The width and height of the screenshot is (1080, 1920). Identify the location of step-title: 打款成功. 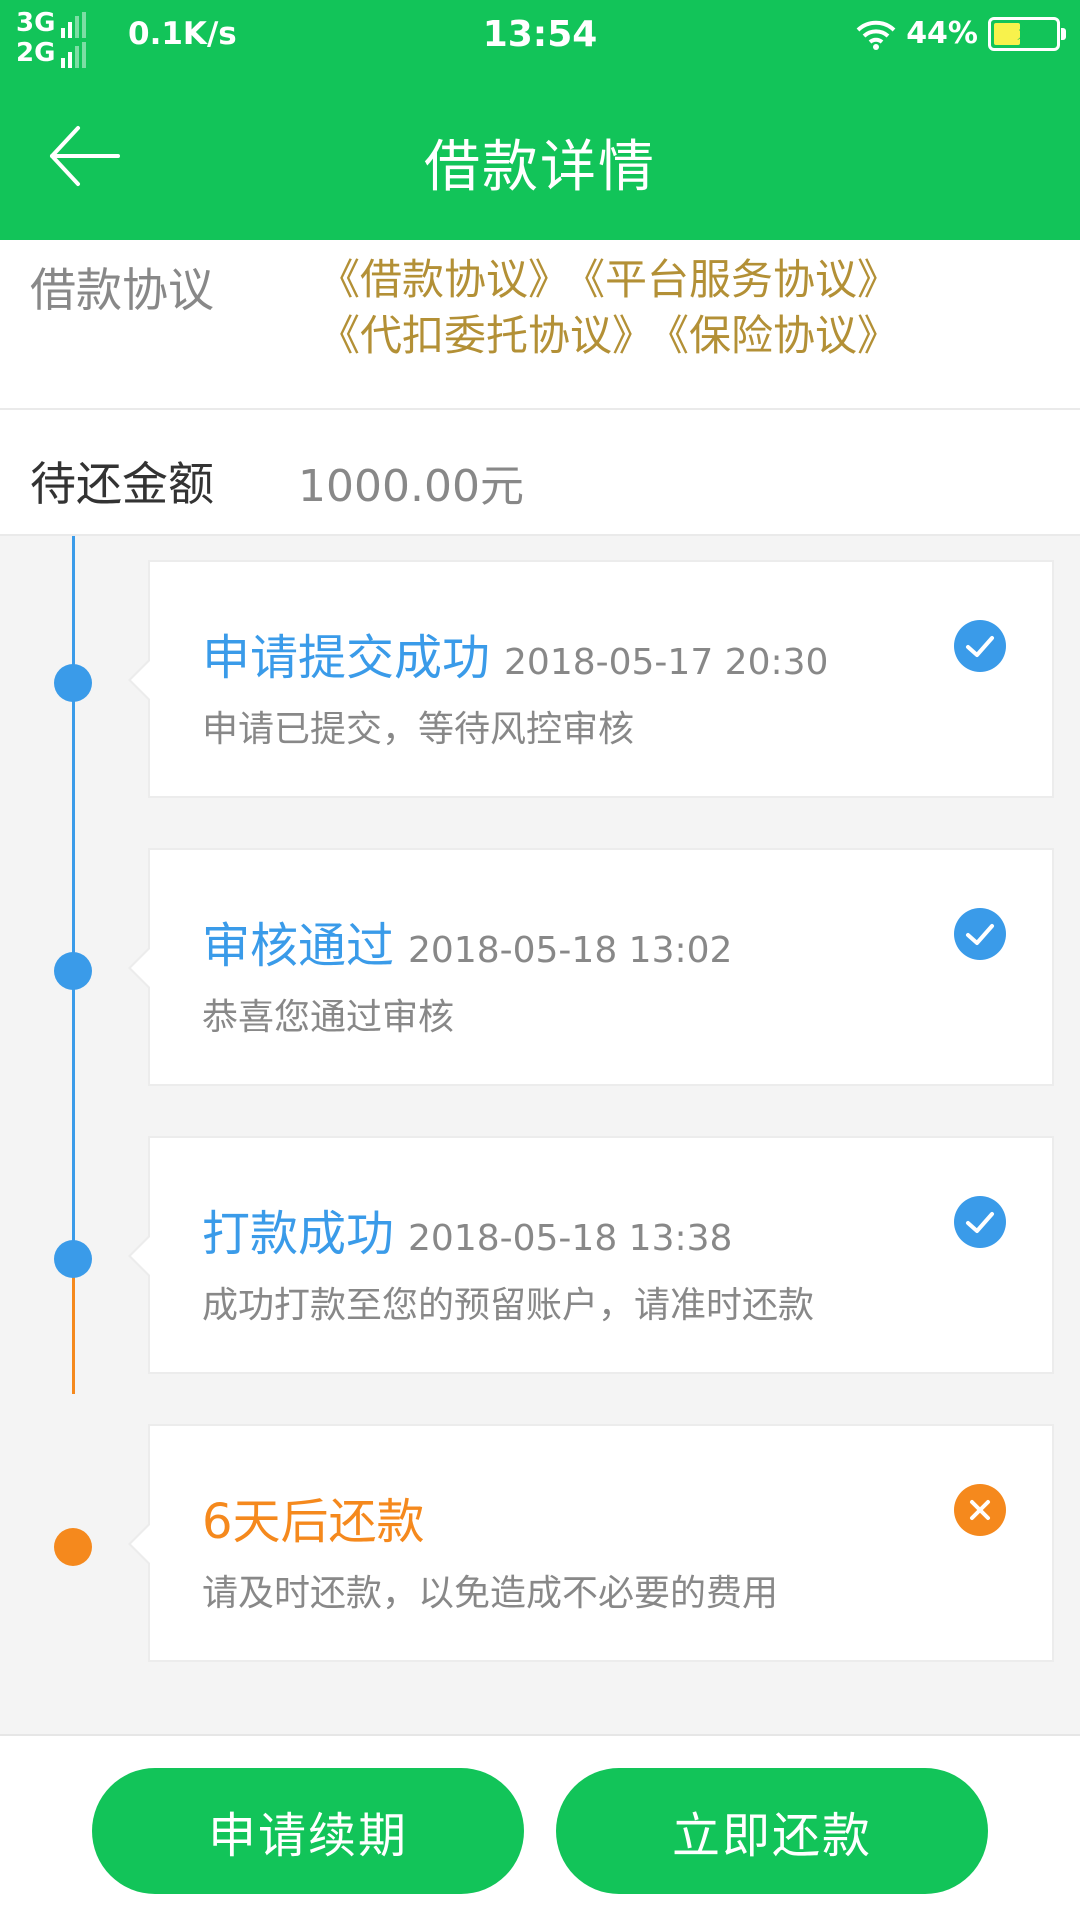
(298, 1234).